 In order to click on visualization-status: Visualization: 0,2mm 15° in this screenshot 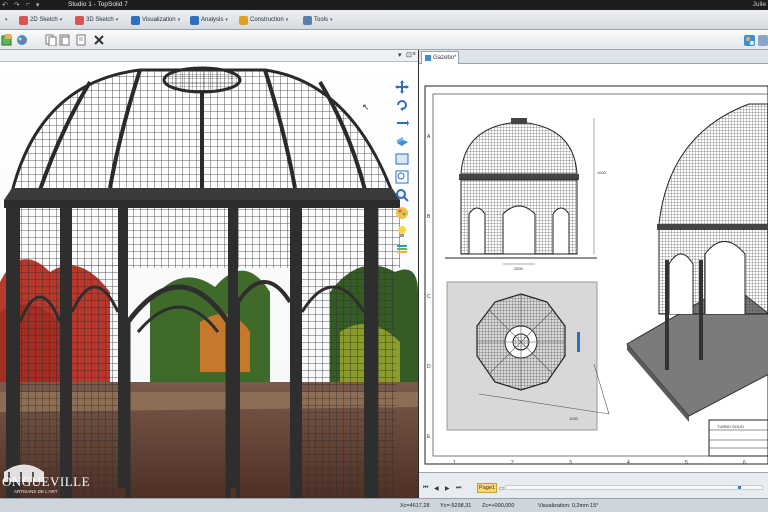, I will do `click(568, 506)`.